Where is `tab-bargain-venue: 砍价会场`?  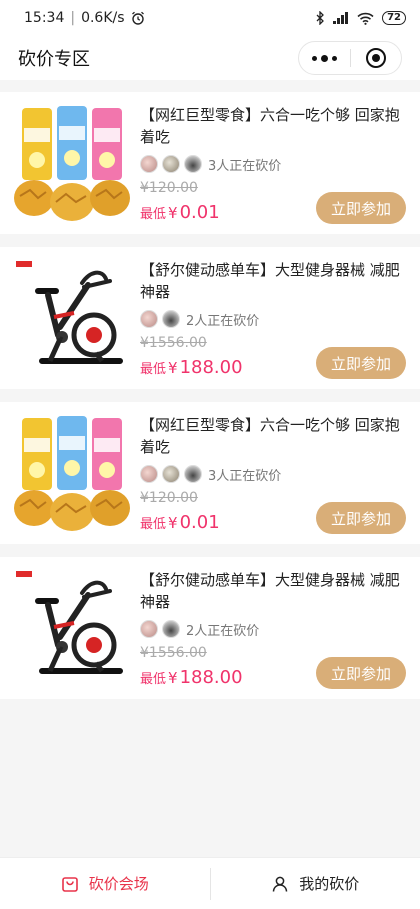
tab-bargain-venue: 砍价会场 is located at coordinates (105, 883).